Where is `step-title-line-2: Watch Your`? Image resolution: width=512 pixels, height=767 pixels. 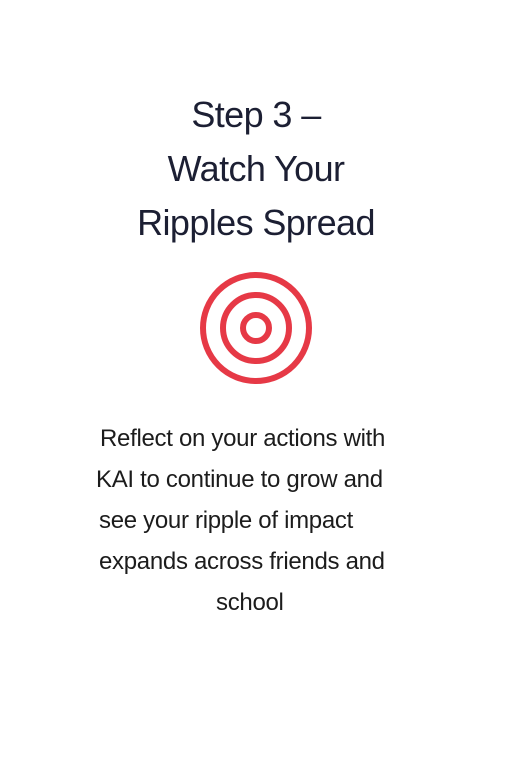
step-title-line-2: Watch Your is located at coordinates (256, 168).